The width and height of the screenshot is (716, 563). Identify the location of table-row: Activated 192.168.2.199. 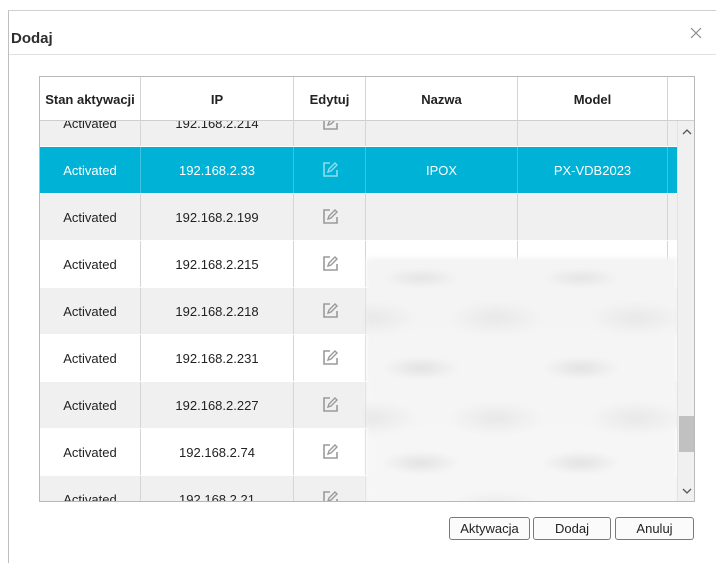
(358, 217).